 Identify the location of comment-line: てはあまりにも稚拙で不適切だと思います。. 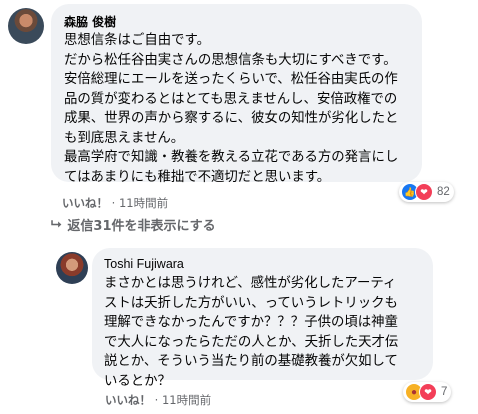
(197, 177).